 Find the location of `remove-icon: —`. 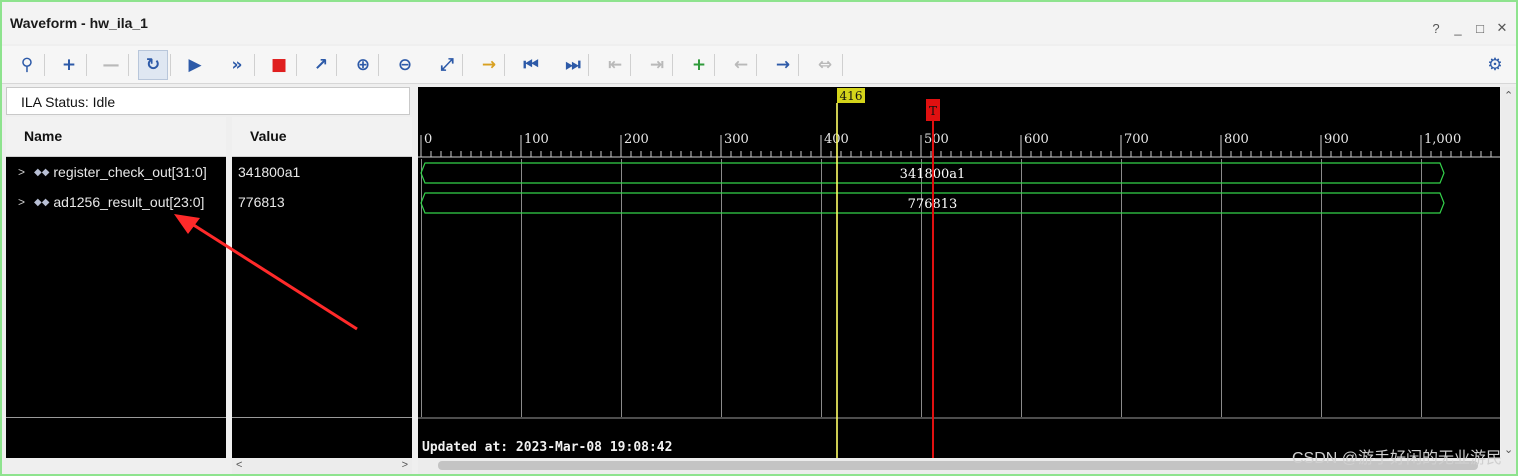

remove-icon: — is located at coordinates (111, 65).